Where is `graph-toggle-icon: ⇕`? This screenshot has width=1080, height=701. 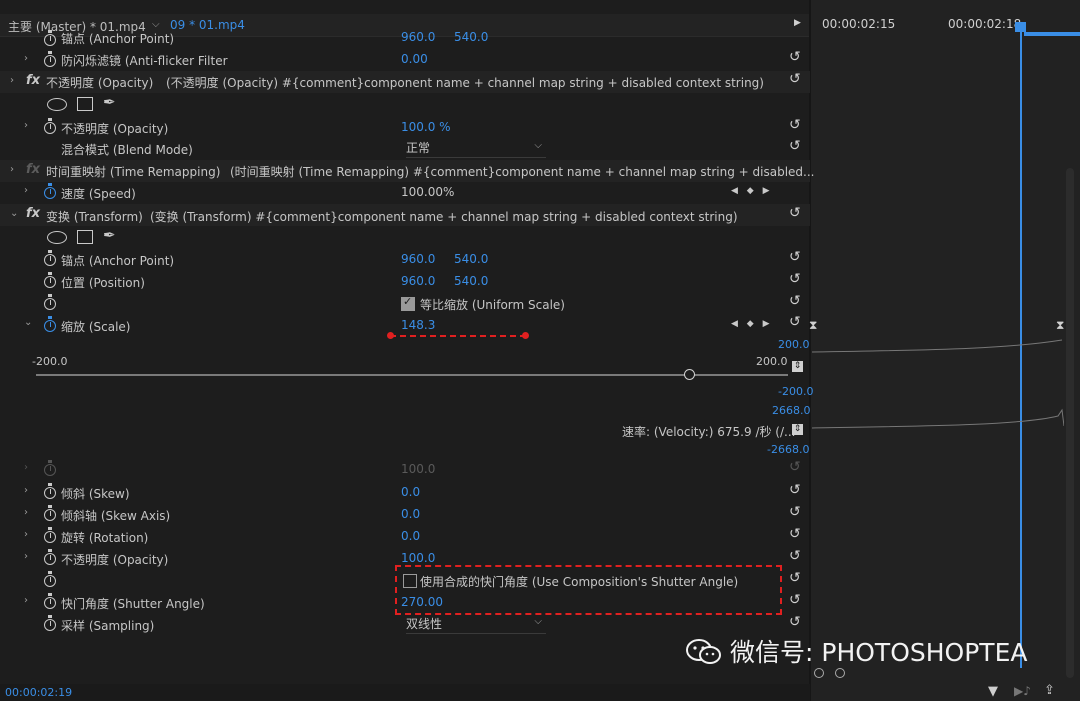 graph-toggle-icon: ⇕ is located at coordinates (797, 366).